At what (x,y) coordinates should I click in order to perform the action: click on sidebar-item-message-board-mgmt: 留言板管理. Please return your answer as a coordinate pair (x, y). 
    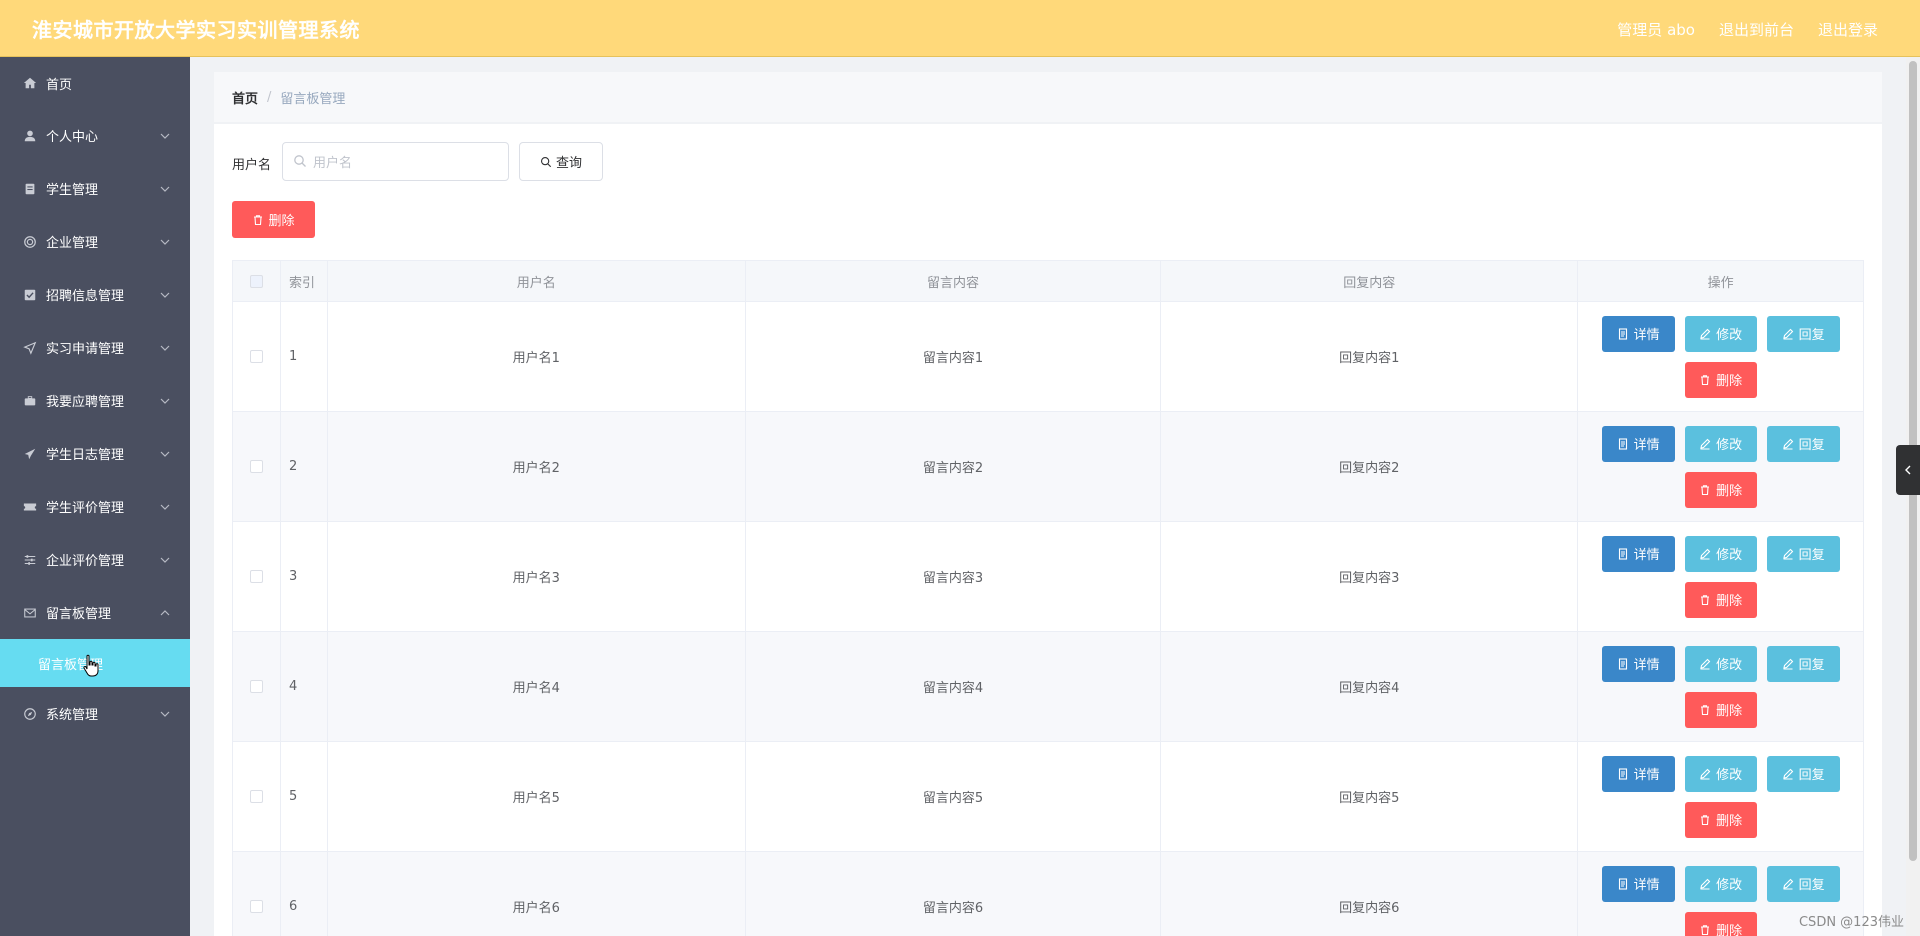
    Looking at the image, I should click on (95, 612).